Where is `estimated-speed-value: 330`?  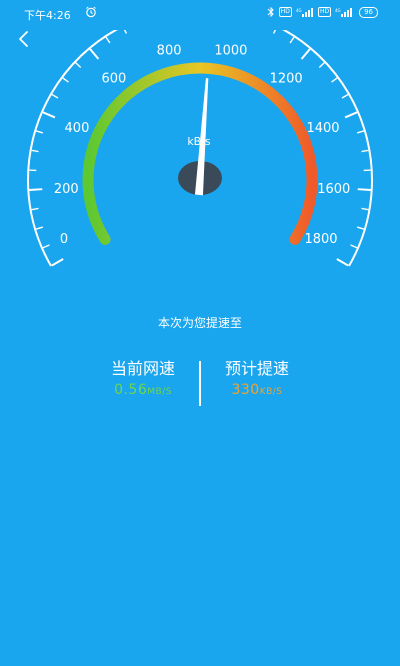 estimated-speed-value: 330 is located at coordinates (245, 390).